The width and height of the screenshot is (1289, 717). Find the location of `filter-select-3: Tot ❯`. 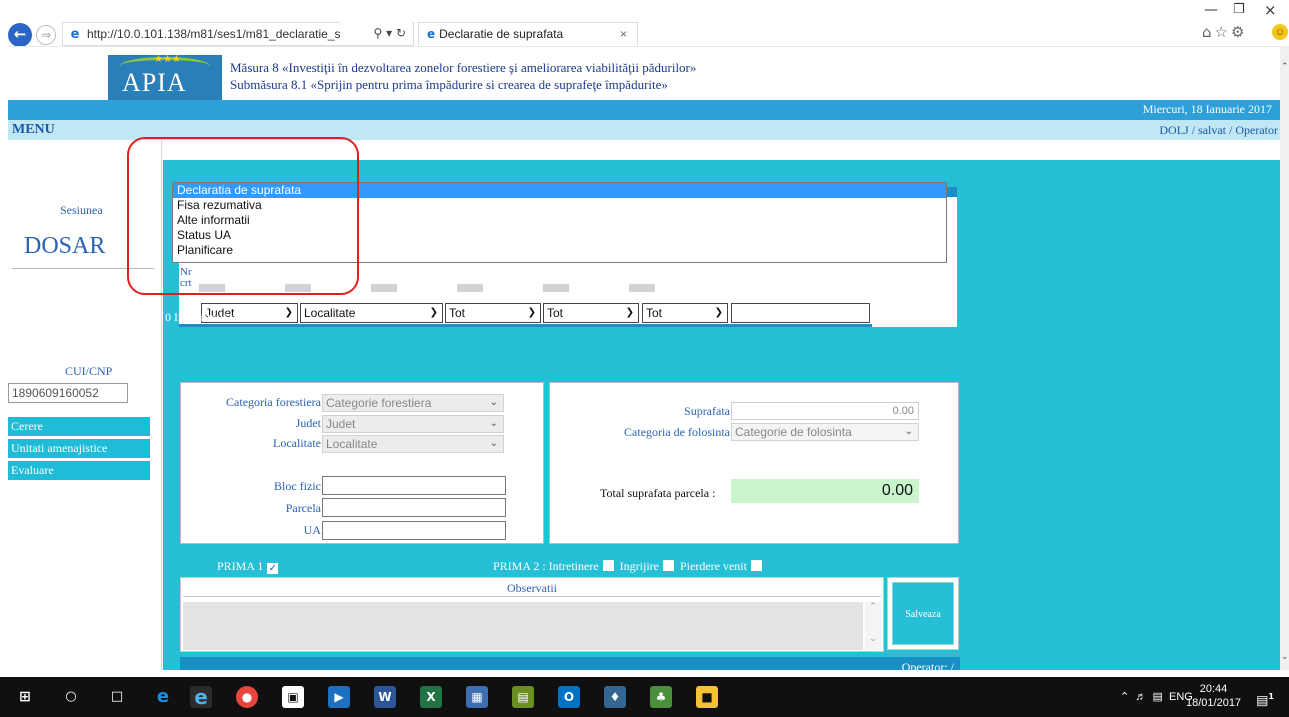

filter-select-3: Tot ❯ is located at coordinates (493, 313).